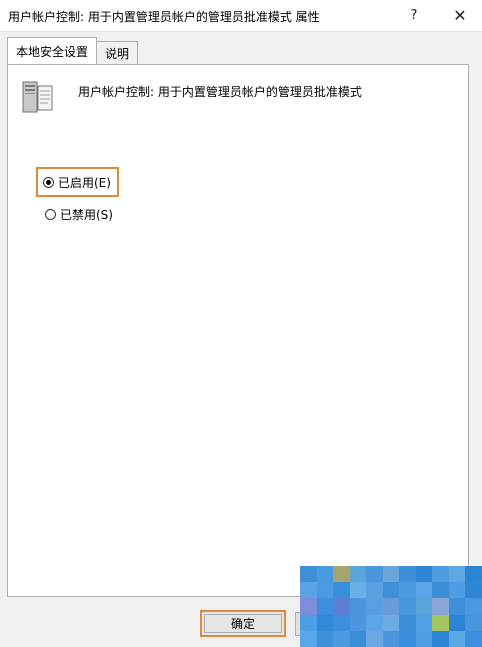 Image resolution: width=482 pixels, height=647 pixels. Describe the element at coordinates (84, 182) in the screenshot. I see `enabled-label: 已启用(E)` at that location.